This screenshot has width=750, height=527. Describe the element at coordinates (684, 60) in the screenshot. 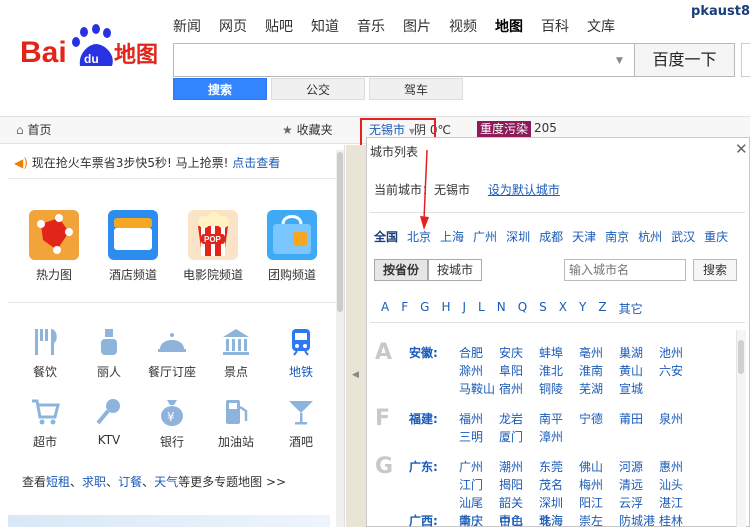

I see `search-button: 百度一下` at that location.